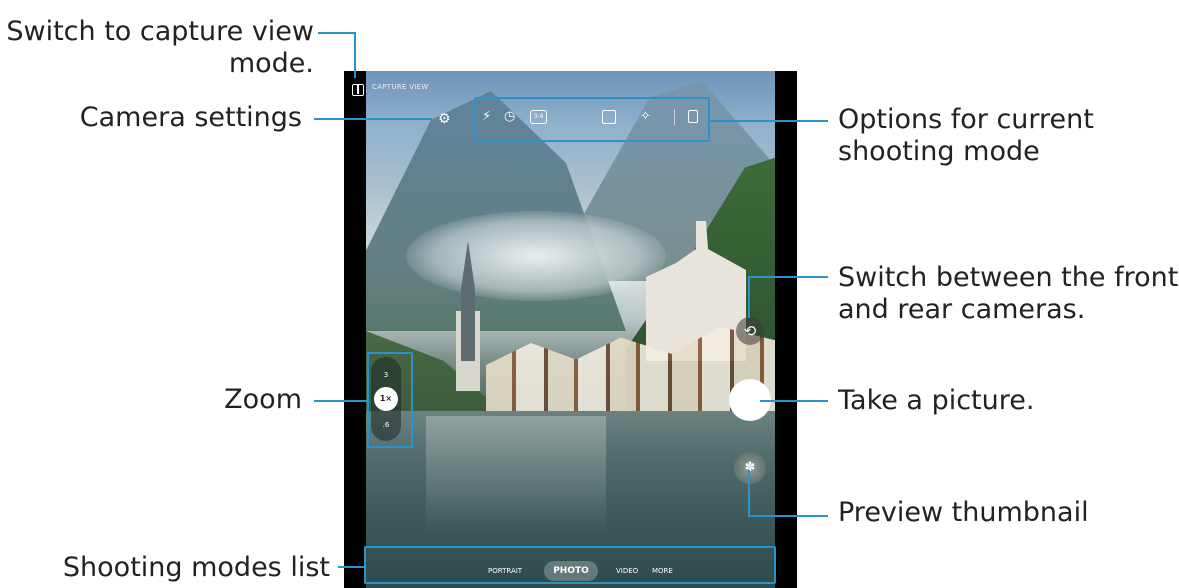 This screenshot has width=1179, height=588. Describe the element at coordinates (962, 309) in the screenshot. I see `callout-switch-cameras-line2: and rear cameras.` at that location.